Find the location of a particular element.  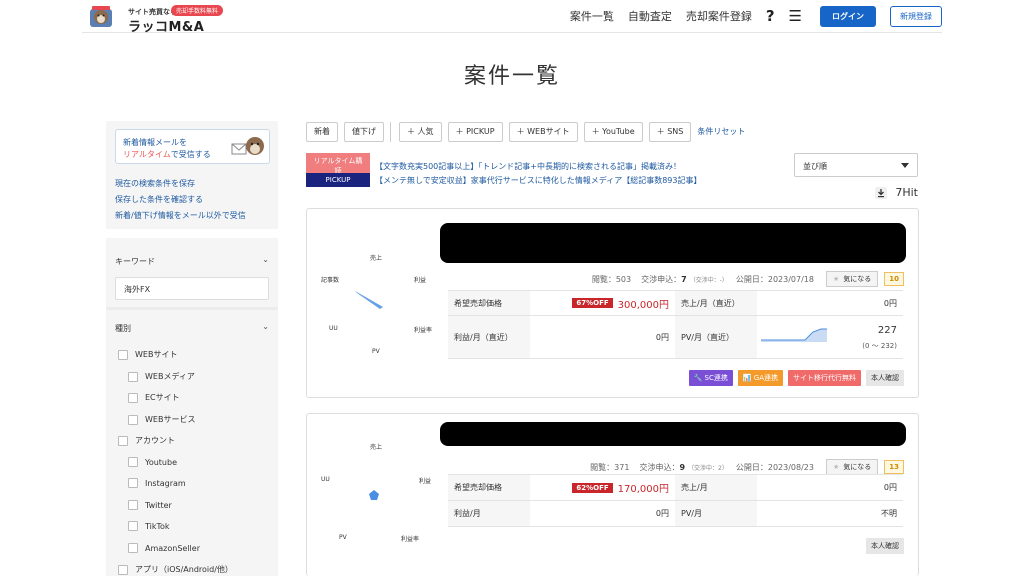

type-checkbox-ec-site: ECサイト is located at coordinates (154, 397).